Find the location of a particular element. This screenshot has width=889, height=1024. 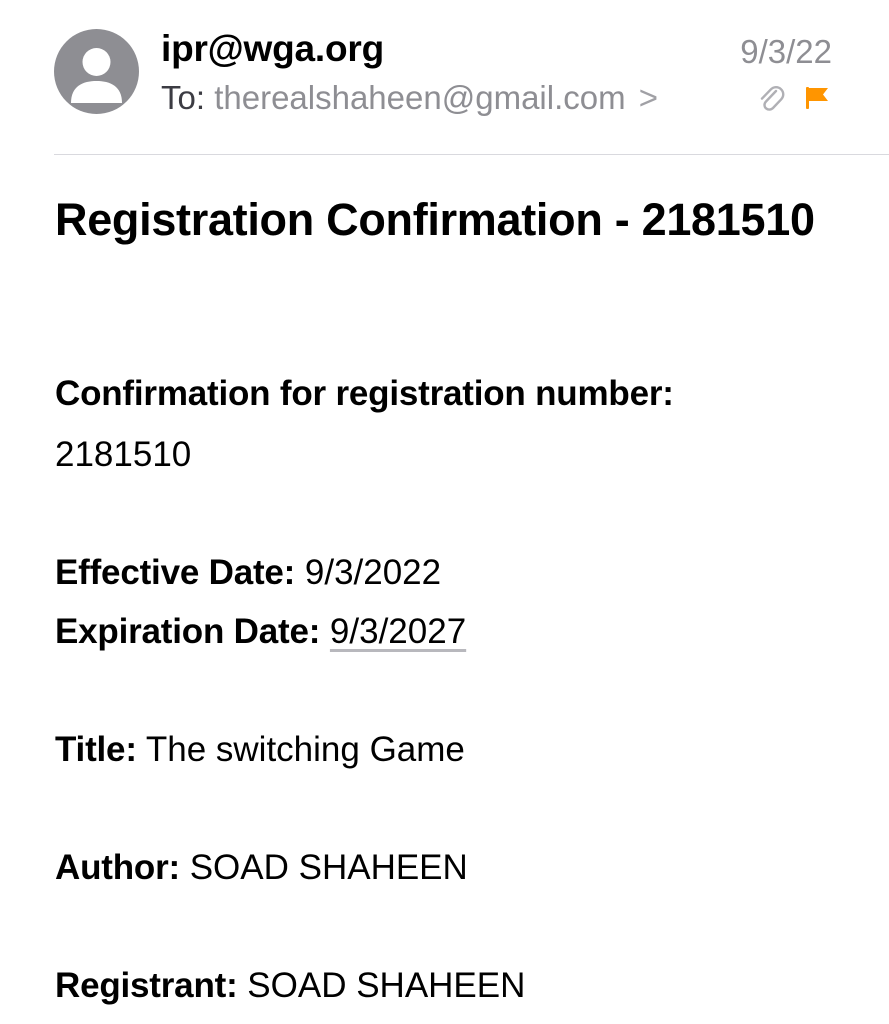

chevron-right-icon: > is located at coordinates (648, 97).